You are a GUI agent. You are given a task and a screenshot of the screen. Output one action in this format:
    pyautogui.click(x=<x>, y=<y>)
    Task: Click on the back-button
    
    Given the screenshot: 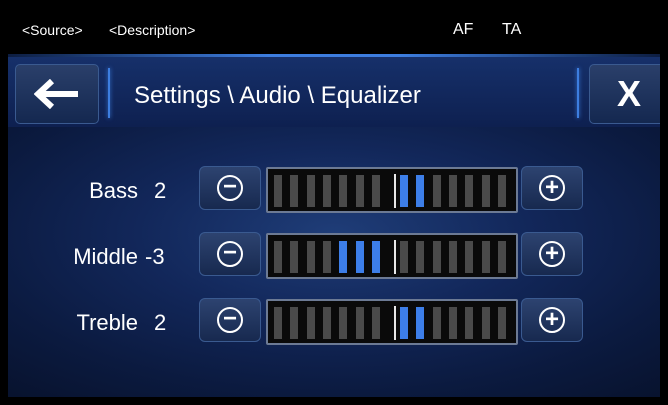 What is the action you would take?
    pyautogui.click(x=57, y=94)
    